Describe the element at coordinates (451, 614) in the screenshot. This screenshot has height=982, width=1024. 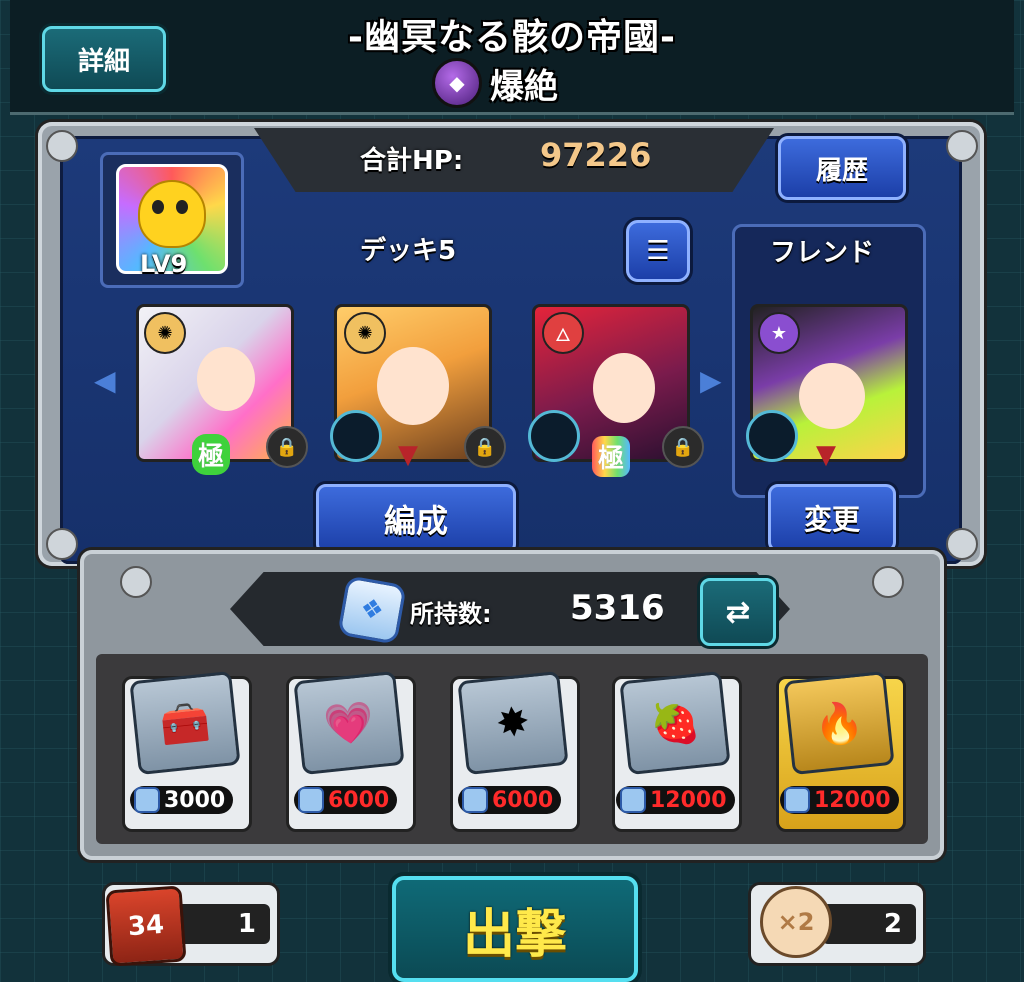
I see `owned-label: 所持数:` at that location.